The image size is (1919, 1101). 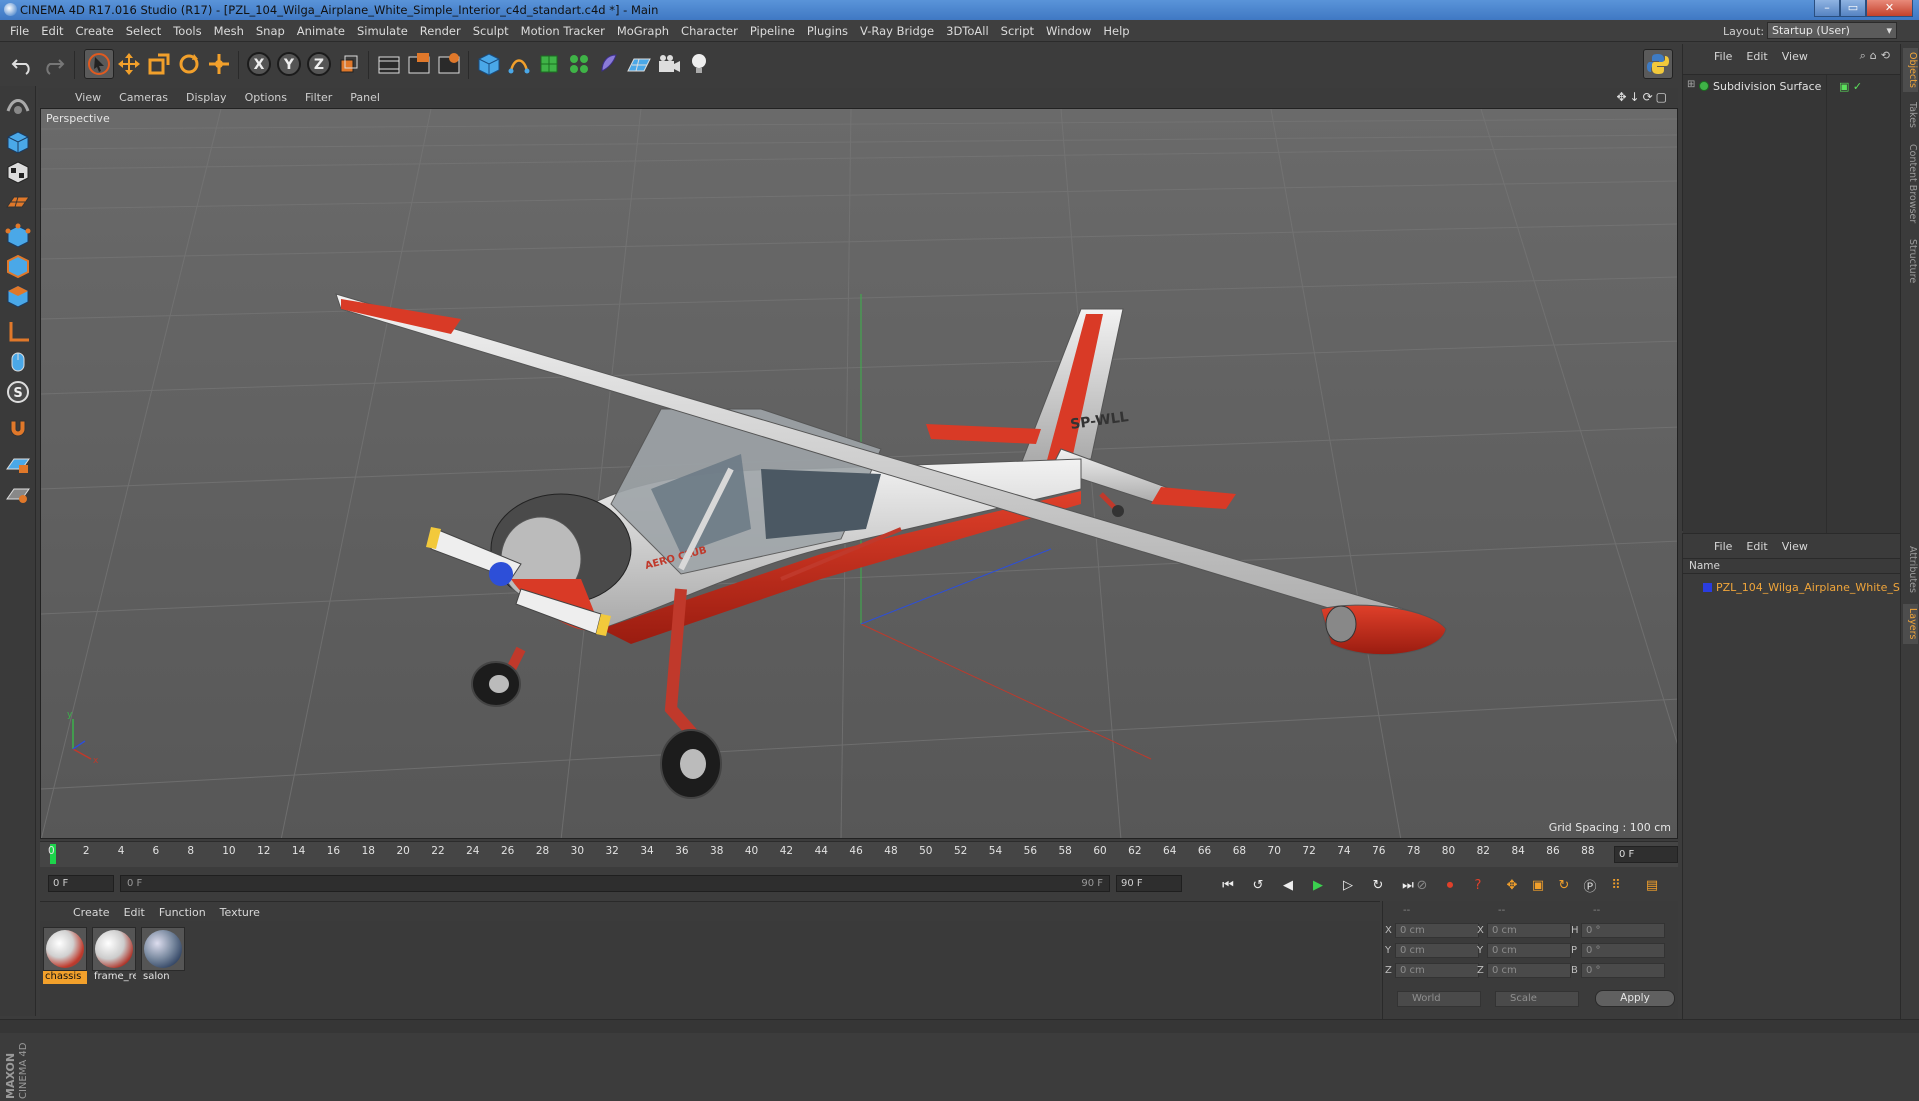 I want to click on minimize-button: –, so click(x=1827, y=8).